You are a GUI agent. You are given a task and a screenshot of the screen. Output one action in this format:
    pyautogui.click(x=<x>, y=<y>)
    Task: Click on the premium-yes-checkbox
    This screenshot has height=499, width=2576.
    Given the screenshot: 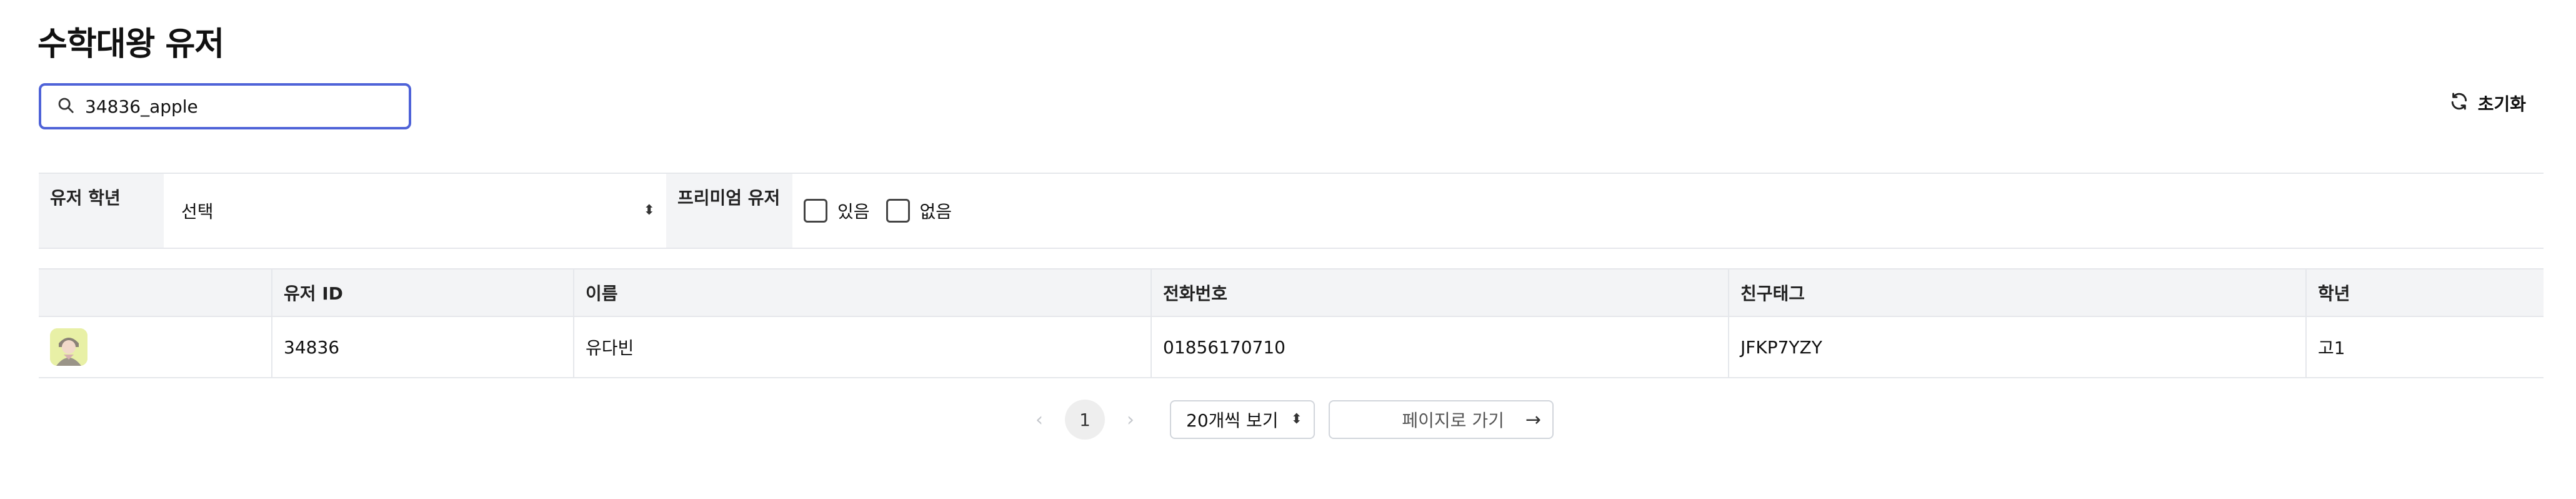 What is the action you would take?
    pyautogui.click(x=815, y=211)
    